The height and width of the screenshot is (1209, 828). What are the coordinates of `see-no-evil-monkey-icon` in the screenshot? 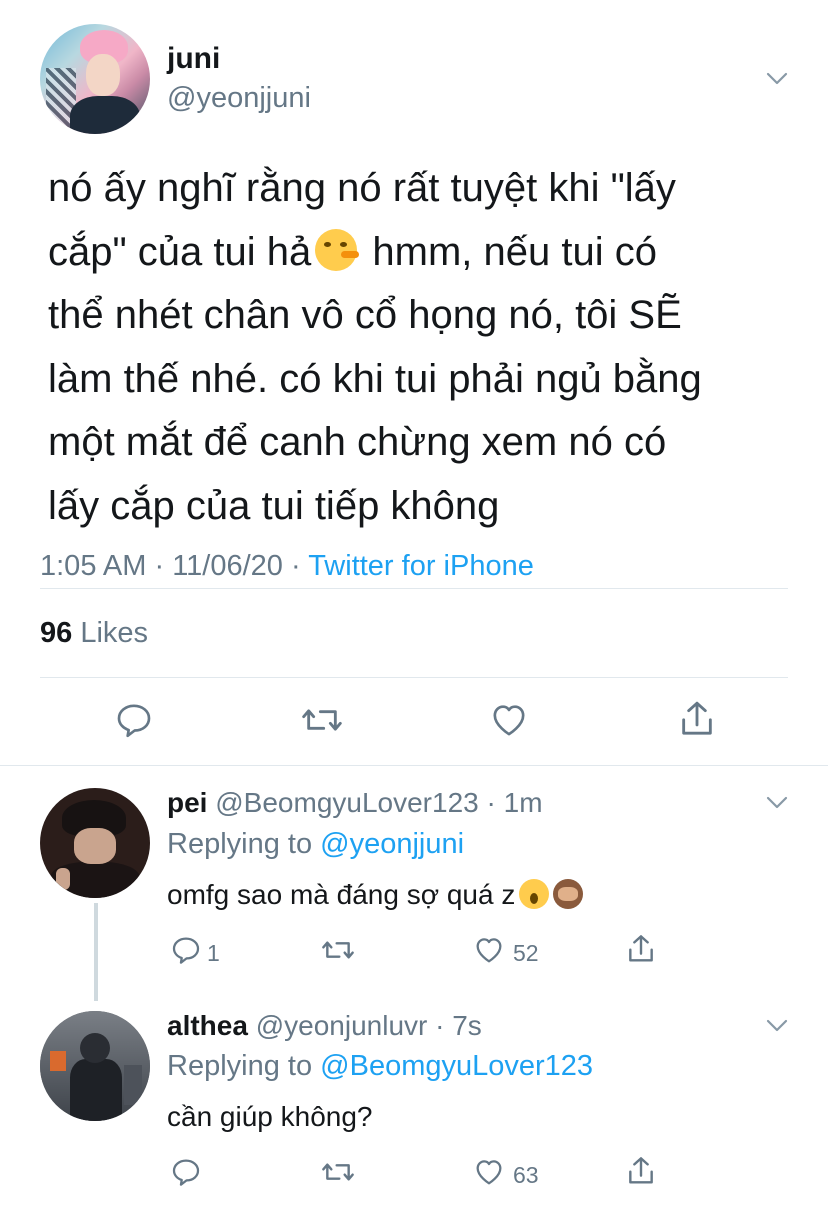 It's located at (568, 894).